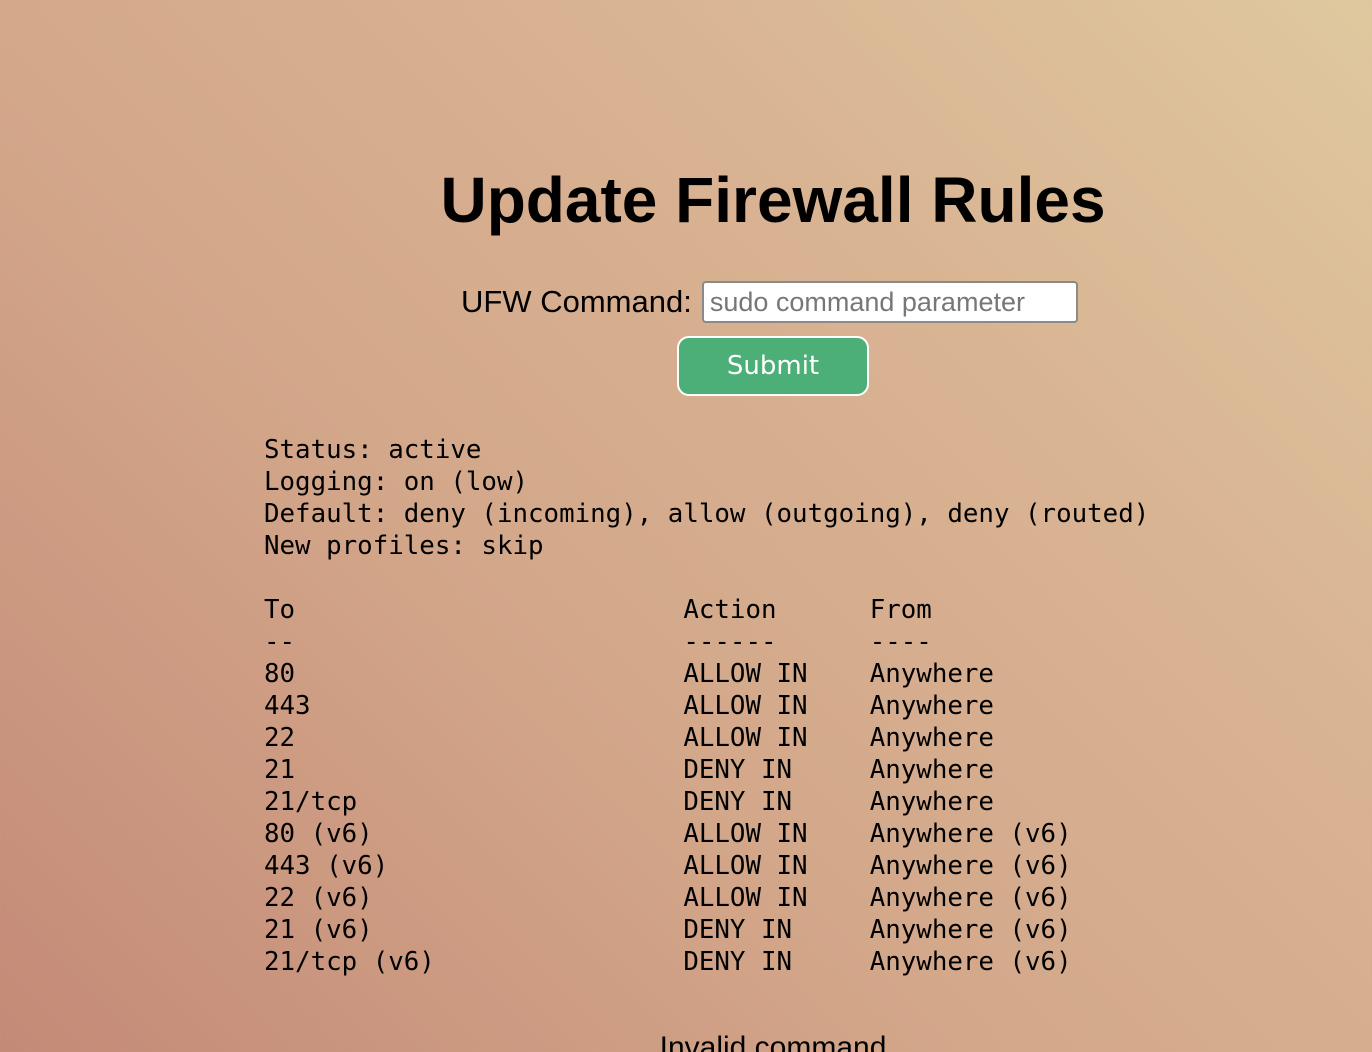 This screenshot has width=1372, height=1052. Describe the element at coordinates (576, 301) in the screenshot. I see `command-label: UFW Command:` at that location.